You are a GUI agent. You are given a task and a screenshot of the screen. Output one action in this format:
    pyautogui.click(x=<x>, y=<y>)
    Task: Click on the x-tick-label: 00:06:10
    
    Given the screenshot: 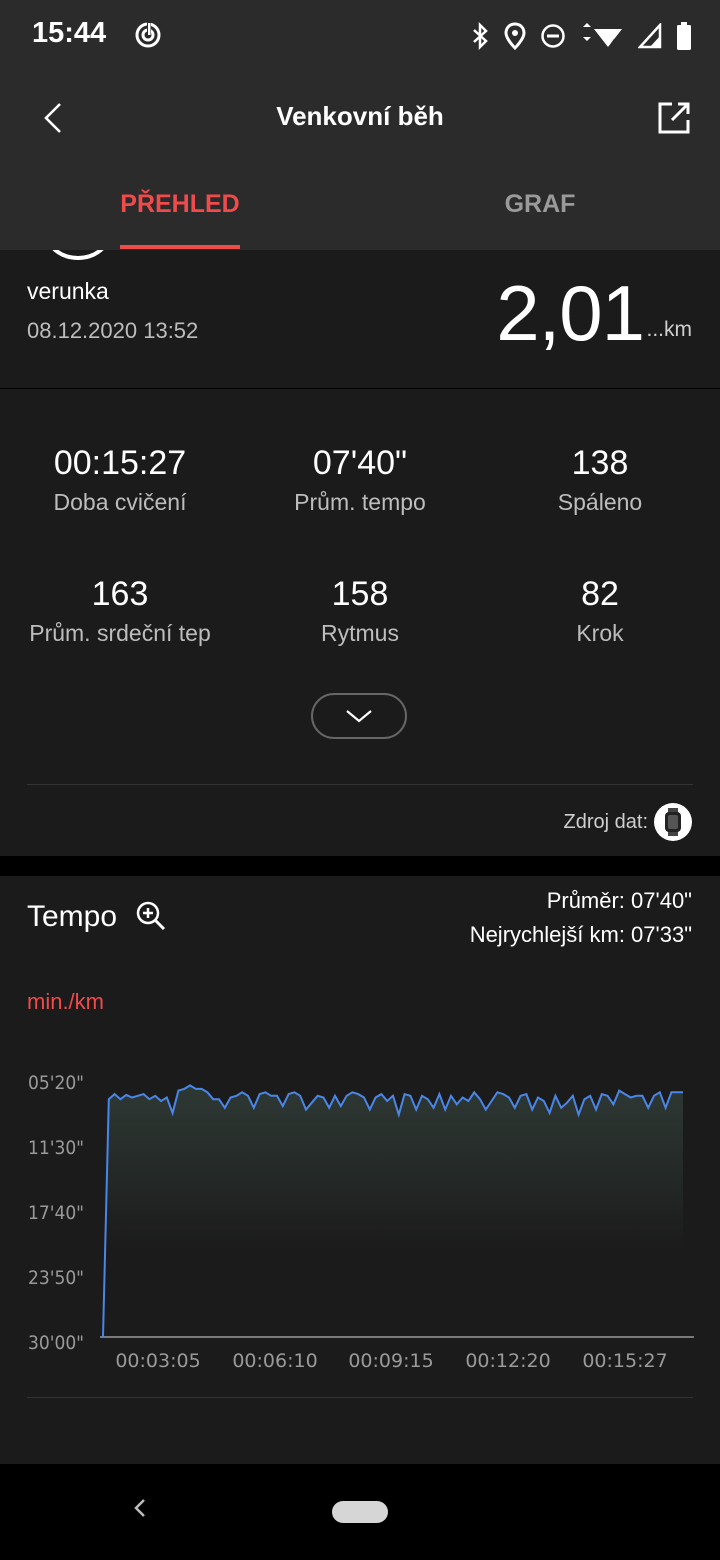 What is the action you would take?
    pyautogui.click(x=274, y=1361)
    